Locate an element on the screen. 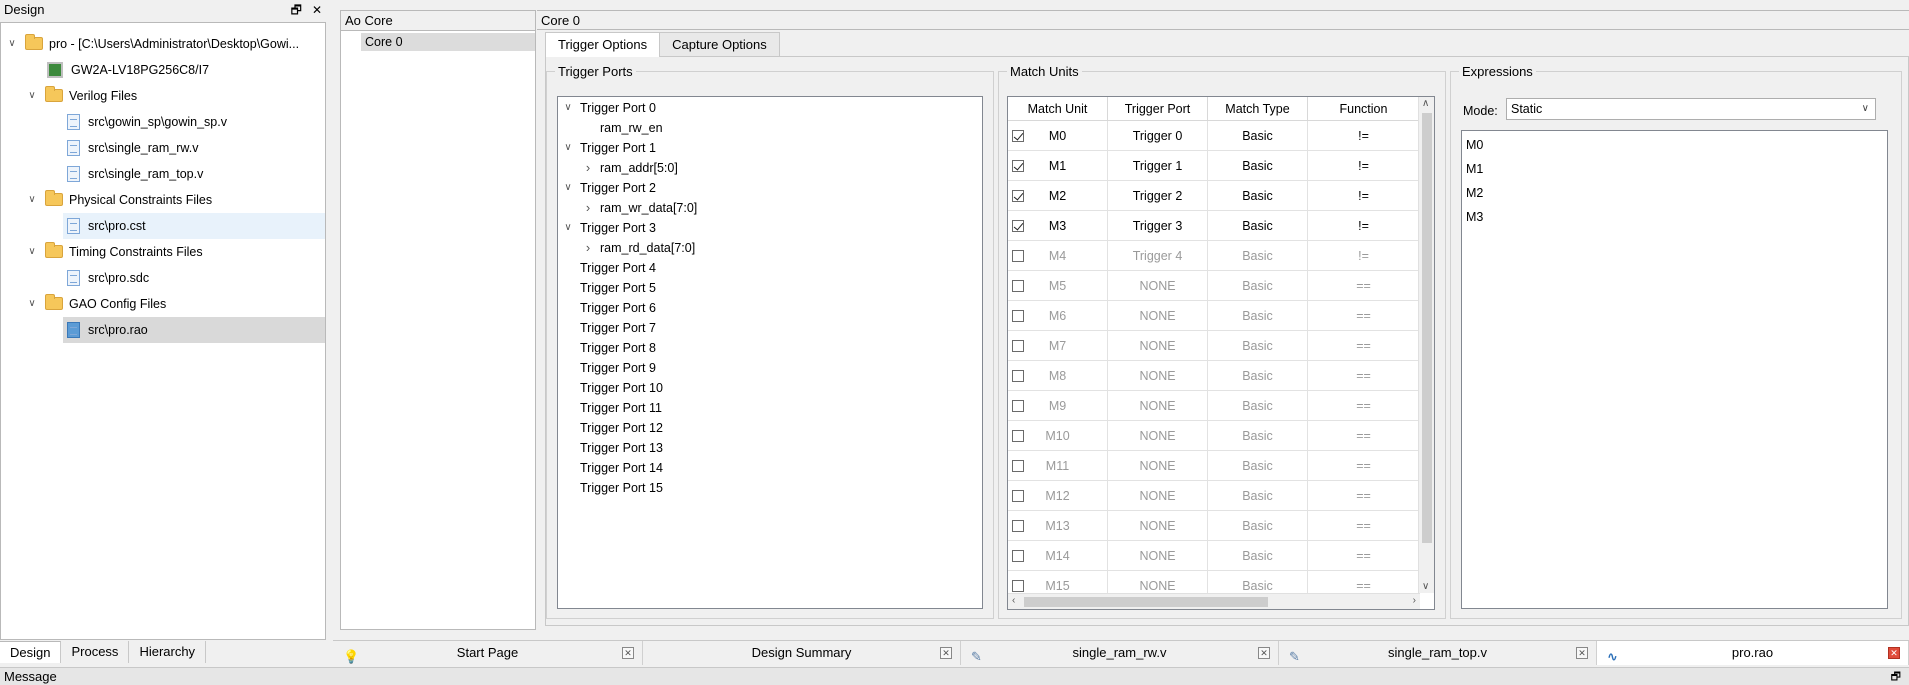 This screenshot has width=1909, height=685. tab-trigger-options: Trigger Options is located at coordinates (603, 44).